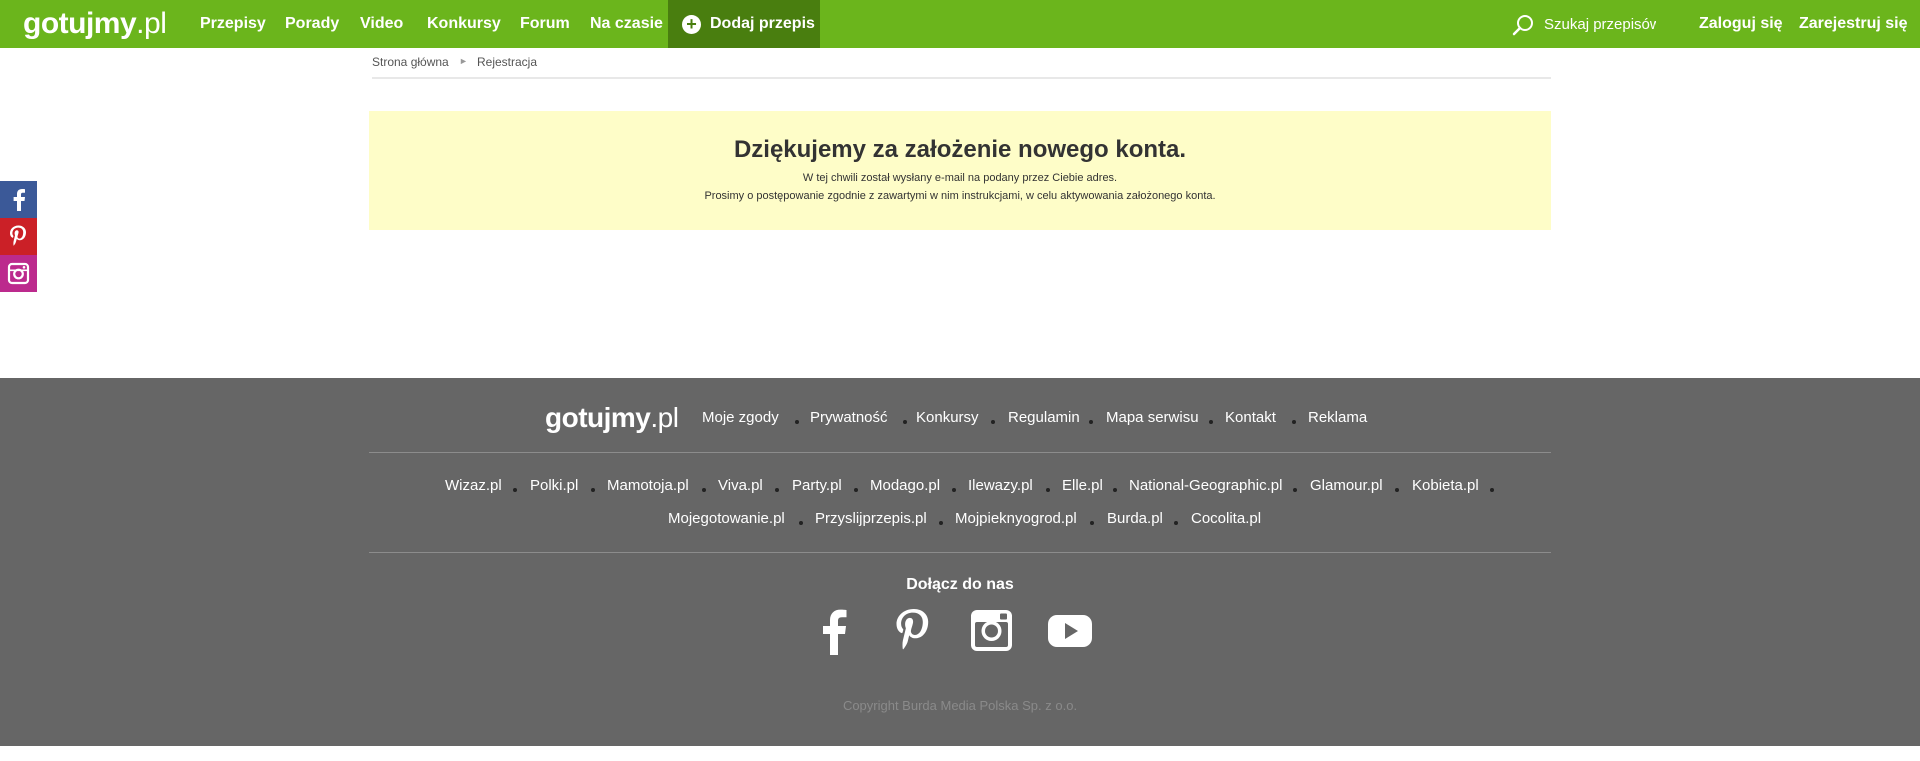 The width and height of the screenshot is (1920, 761). I want to click on login-link: Zaloguj się, so click(1741, 24).